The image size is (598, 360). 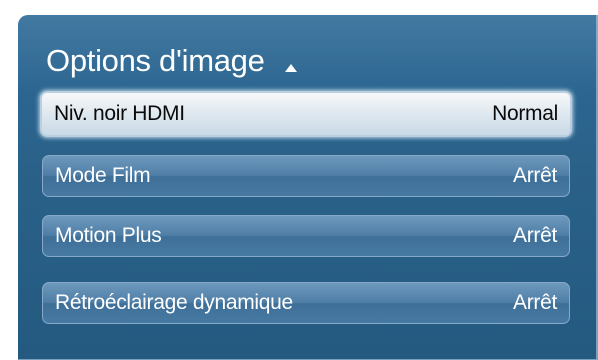 I want to click on menu-item-label: Motion Plus, so click(x=108, y=235).